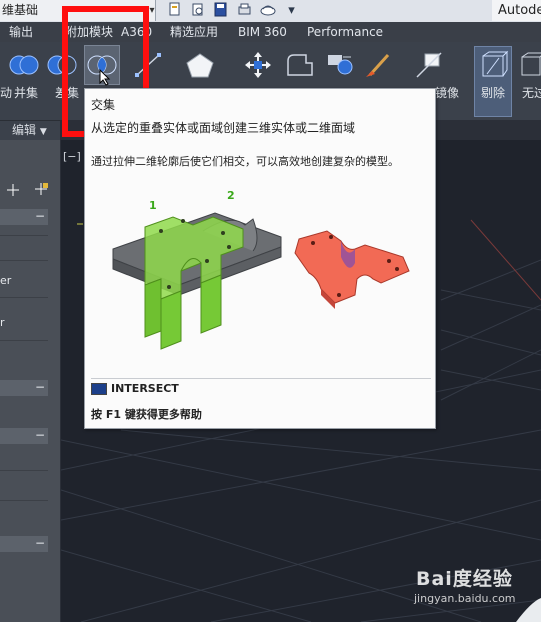 The height and width of the screenshot is (622, 541). What do you see at coordinates (200, 65) in the screenshot?
I see `pentagon-icon` at bounding box center [200, 65].